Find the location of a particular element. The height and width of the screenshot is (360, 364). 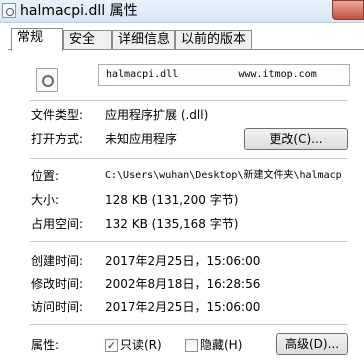

attributes-label: 属性: is located at coordinates (45, 345).